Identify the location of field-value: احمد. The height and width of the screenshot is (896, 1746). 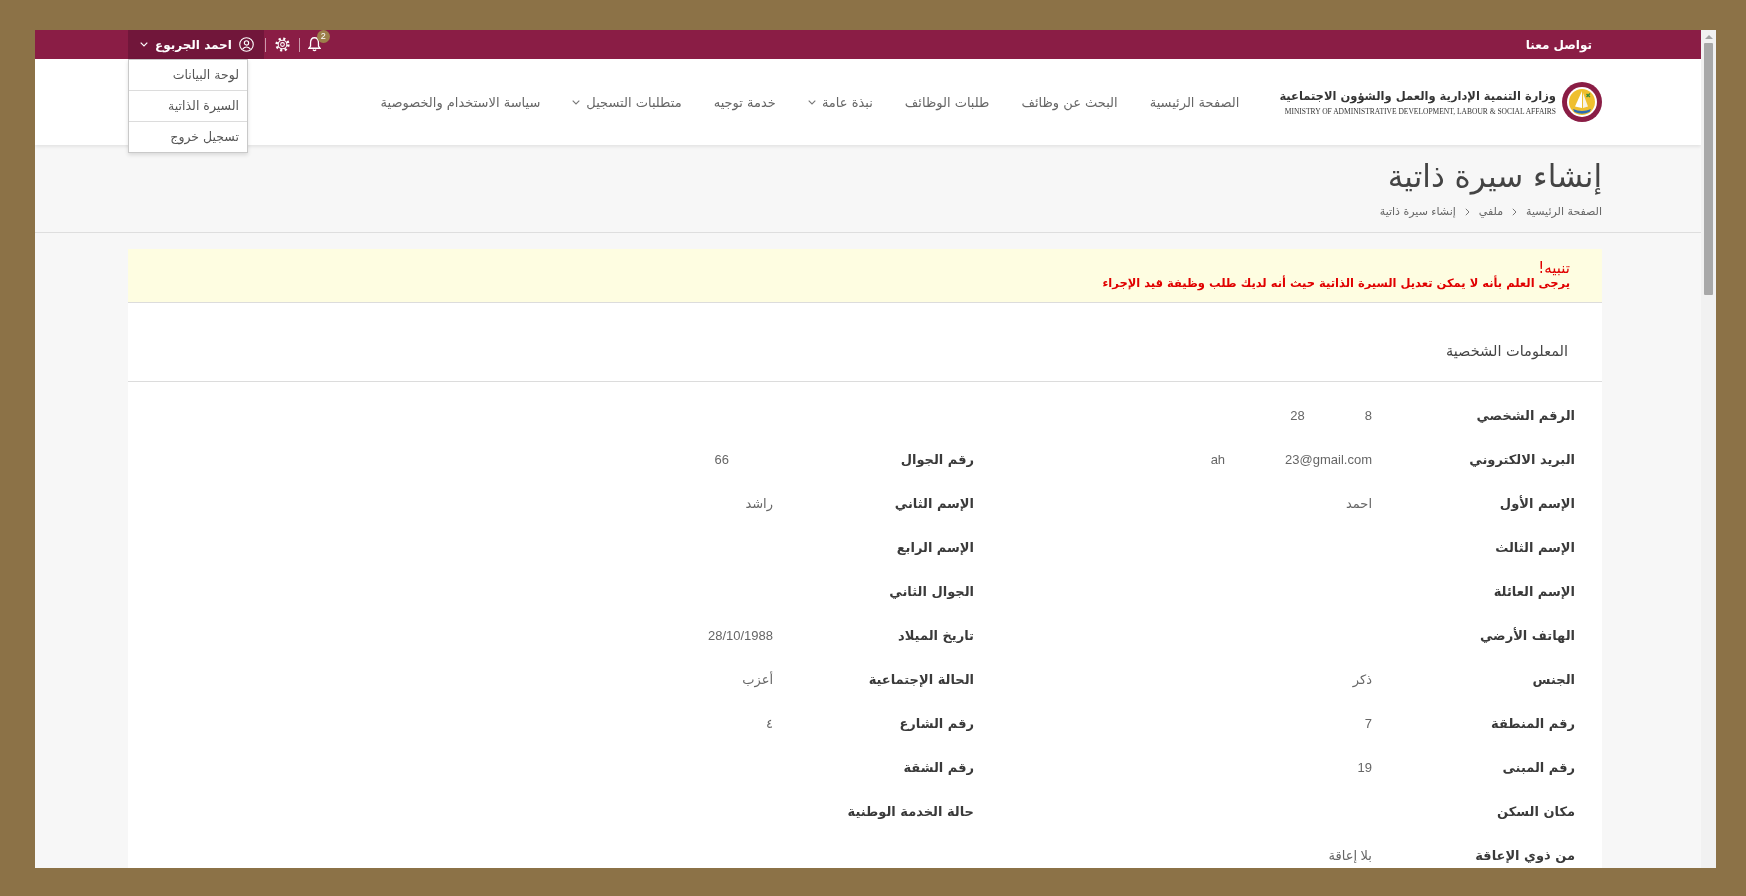
(1359, 504).